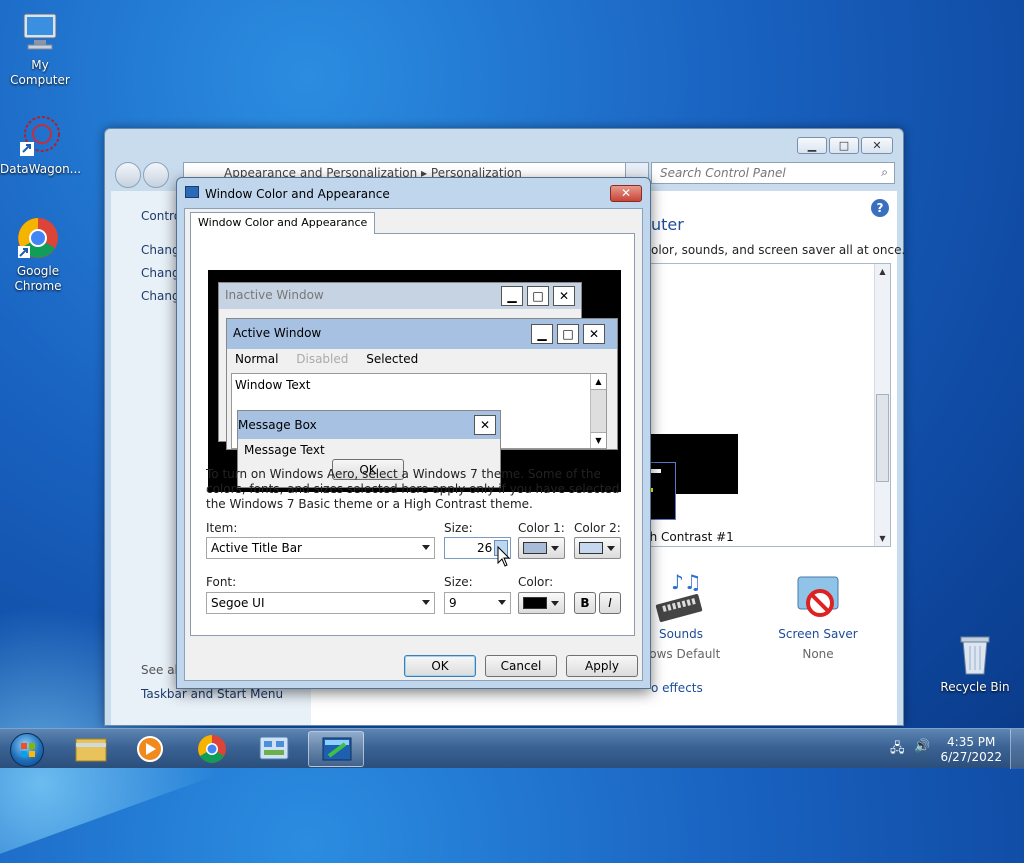  Describe the element at coordinates (541, 548) in the screenshot. I see `color1-picker` at that location.